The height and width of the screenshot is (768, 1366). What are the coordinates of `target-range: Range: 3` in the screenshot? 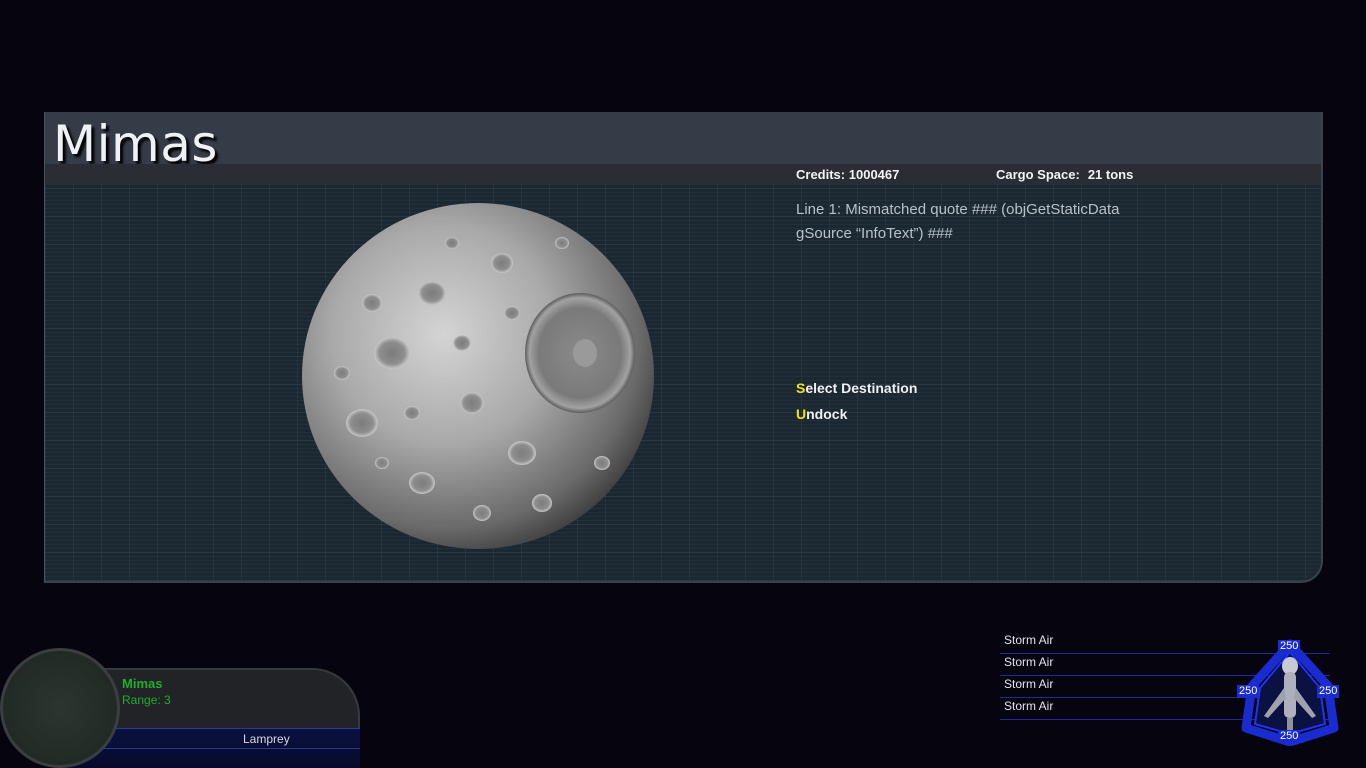 It's located at (146, 700).